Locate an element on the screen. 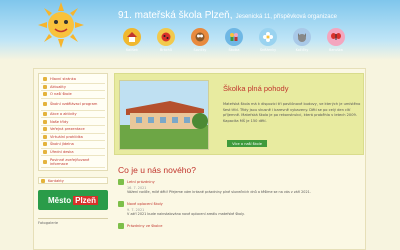 Image resolution: width=400 pixels, height=250 pixels. city-banner-word1: Město is located at coordinates (59, 200).